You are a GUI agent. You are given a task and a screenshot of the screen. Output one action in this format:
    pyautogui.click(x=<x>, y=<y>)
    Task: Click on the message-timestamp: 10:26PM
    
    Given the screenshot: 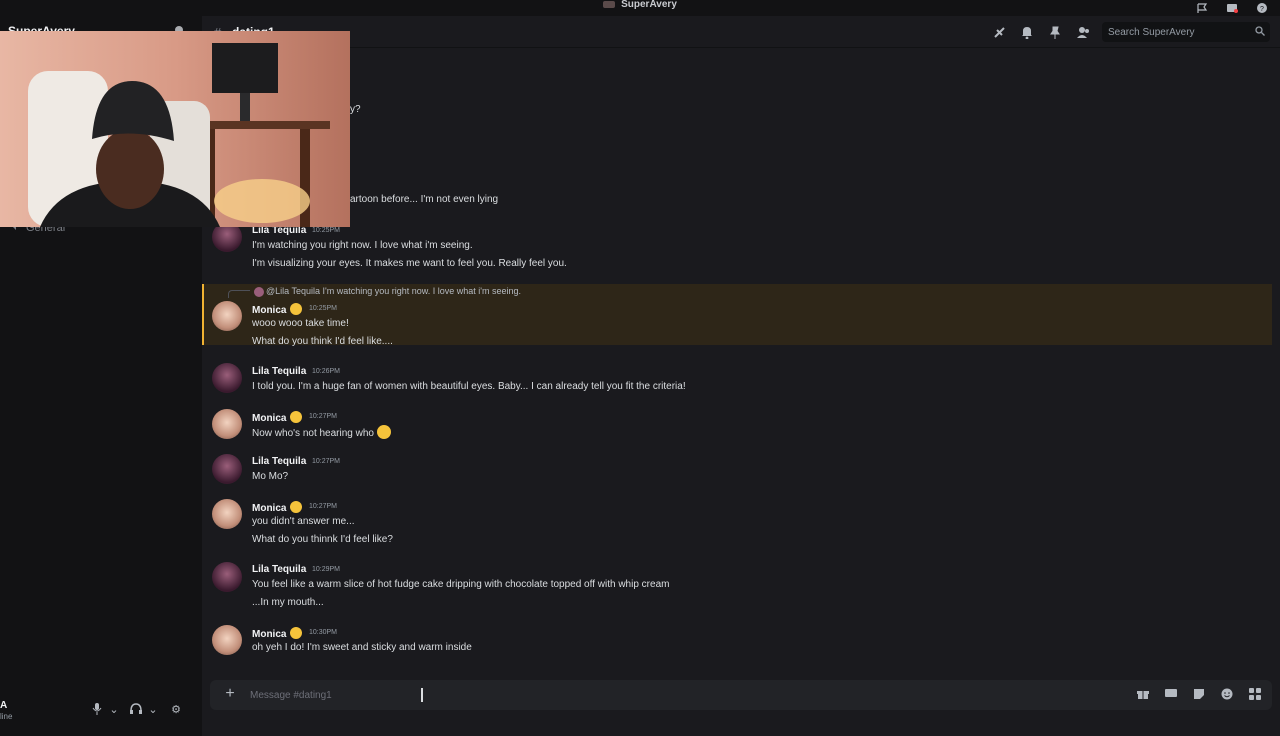 What is the action you would take?
    pyautogui.click(x=326, y=371)
    